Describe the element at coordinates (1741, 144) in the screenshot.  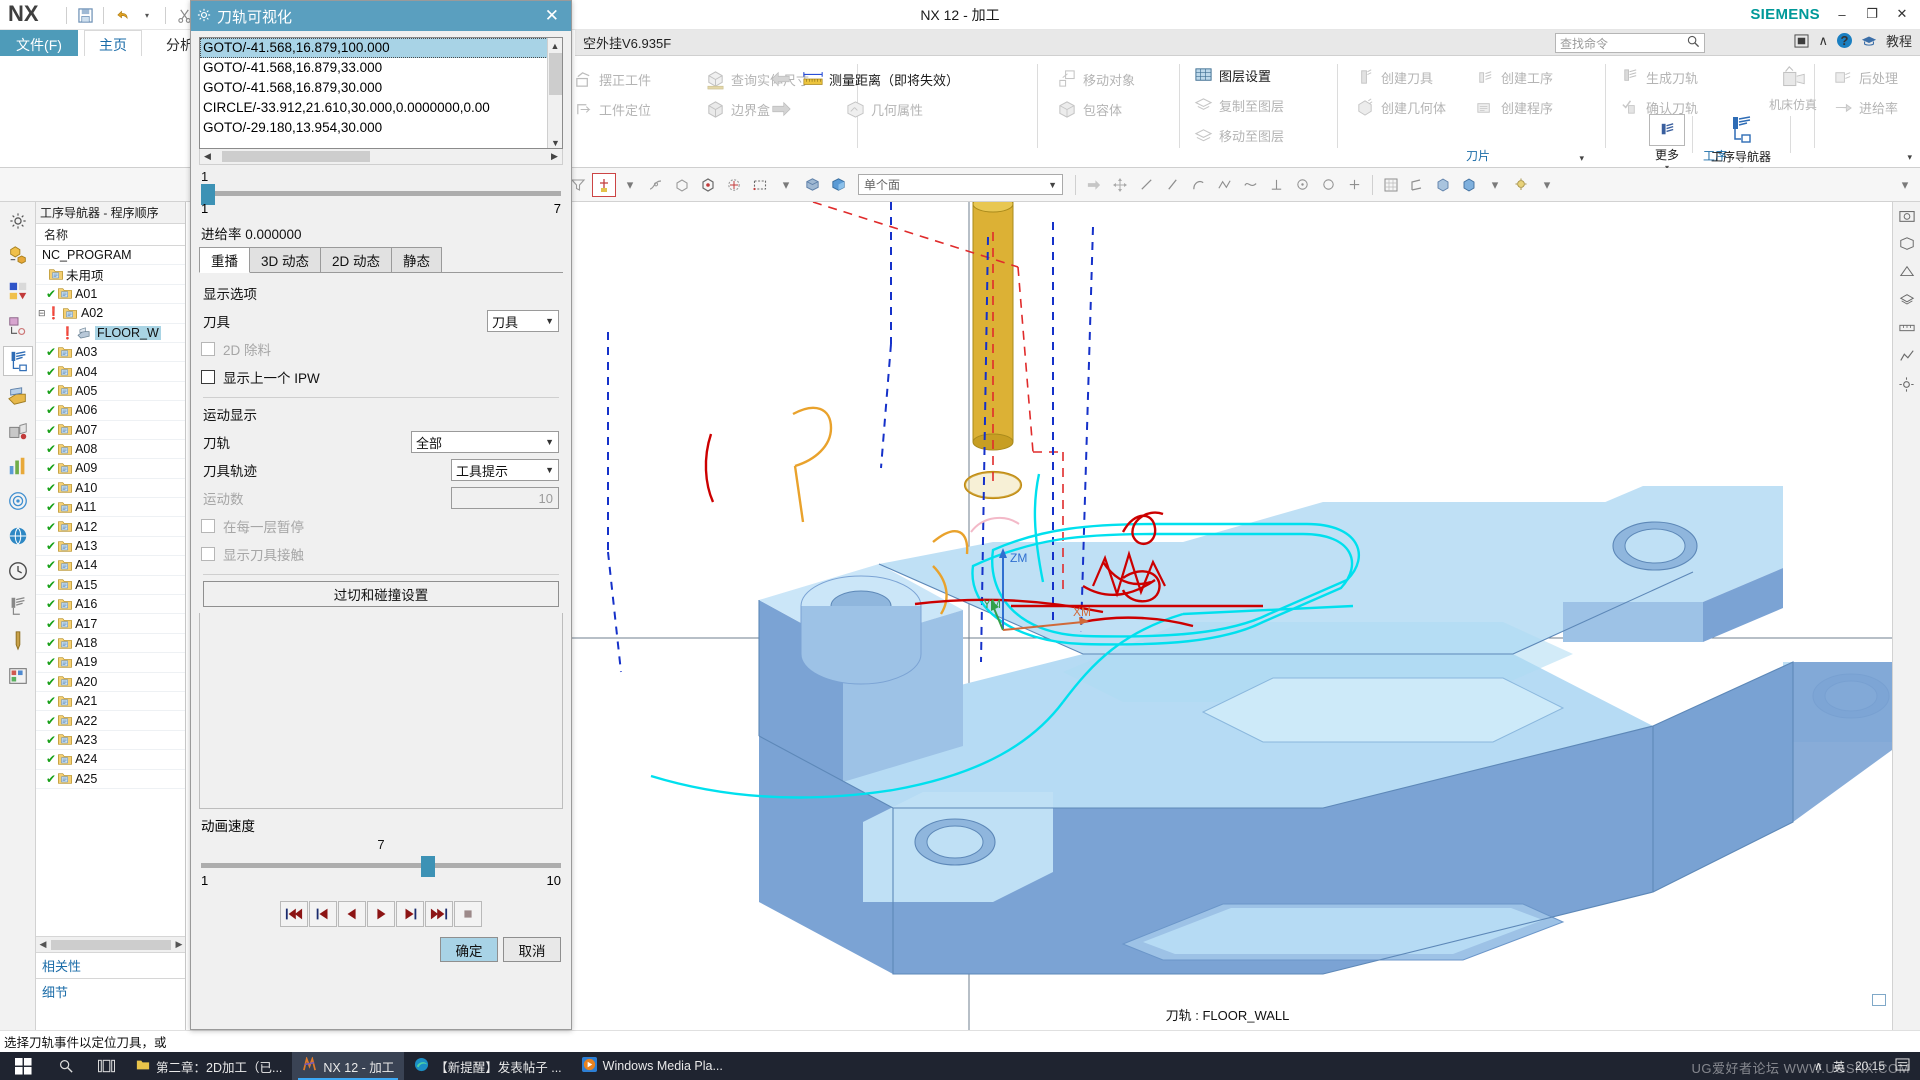
I see `ribbon-big-operation-navigator: 工序导航器 ▾` at that location.